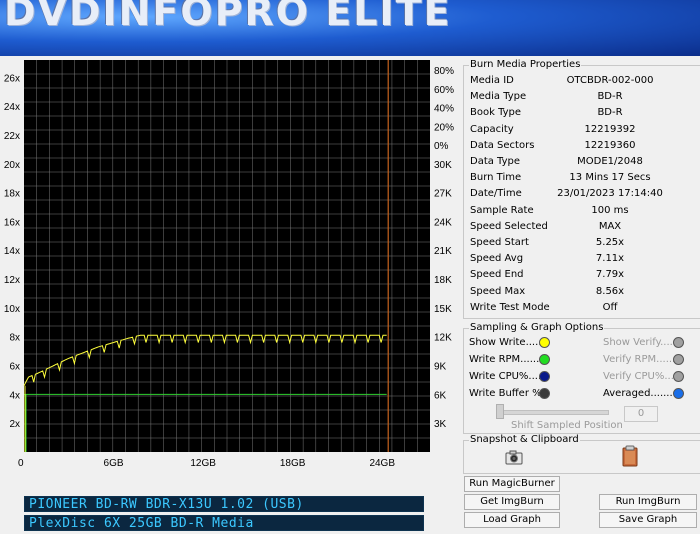 Image resolution: width=700 pixels, height=534 pixels. What do you see at coordinates (492, 80) in the screenshot?
I see `prop-key: Media ID` at bounding box center [492, 80].